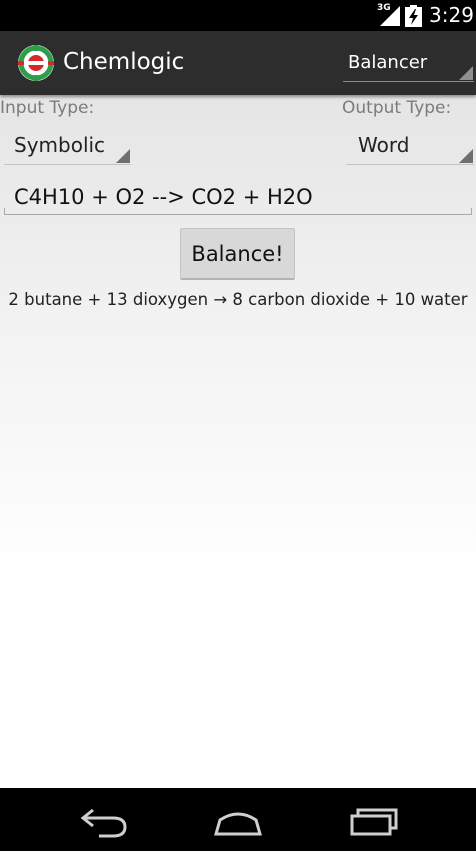 This screenshot has height=851, width=476. I want to click on output-type-value: Word, so click(384, 145).